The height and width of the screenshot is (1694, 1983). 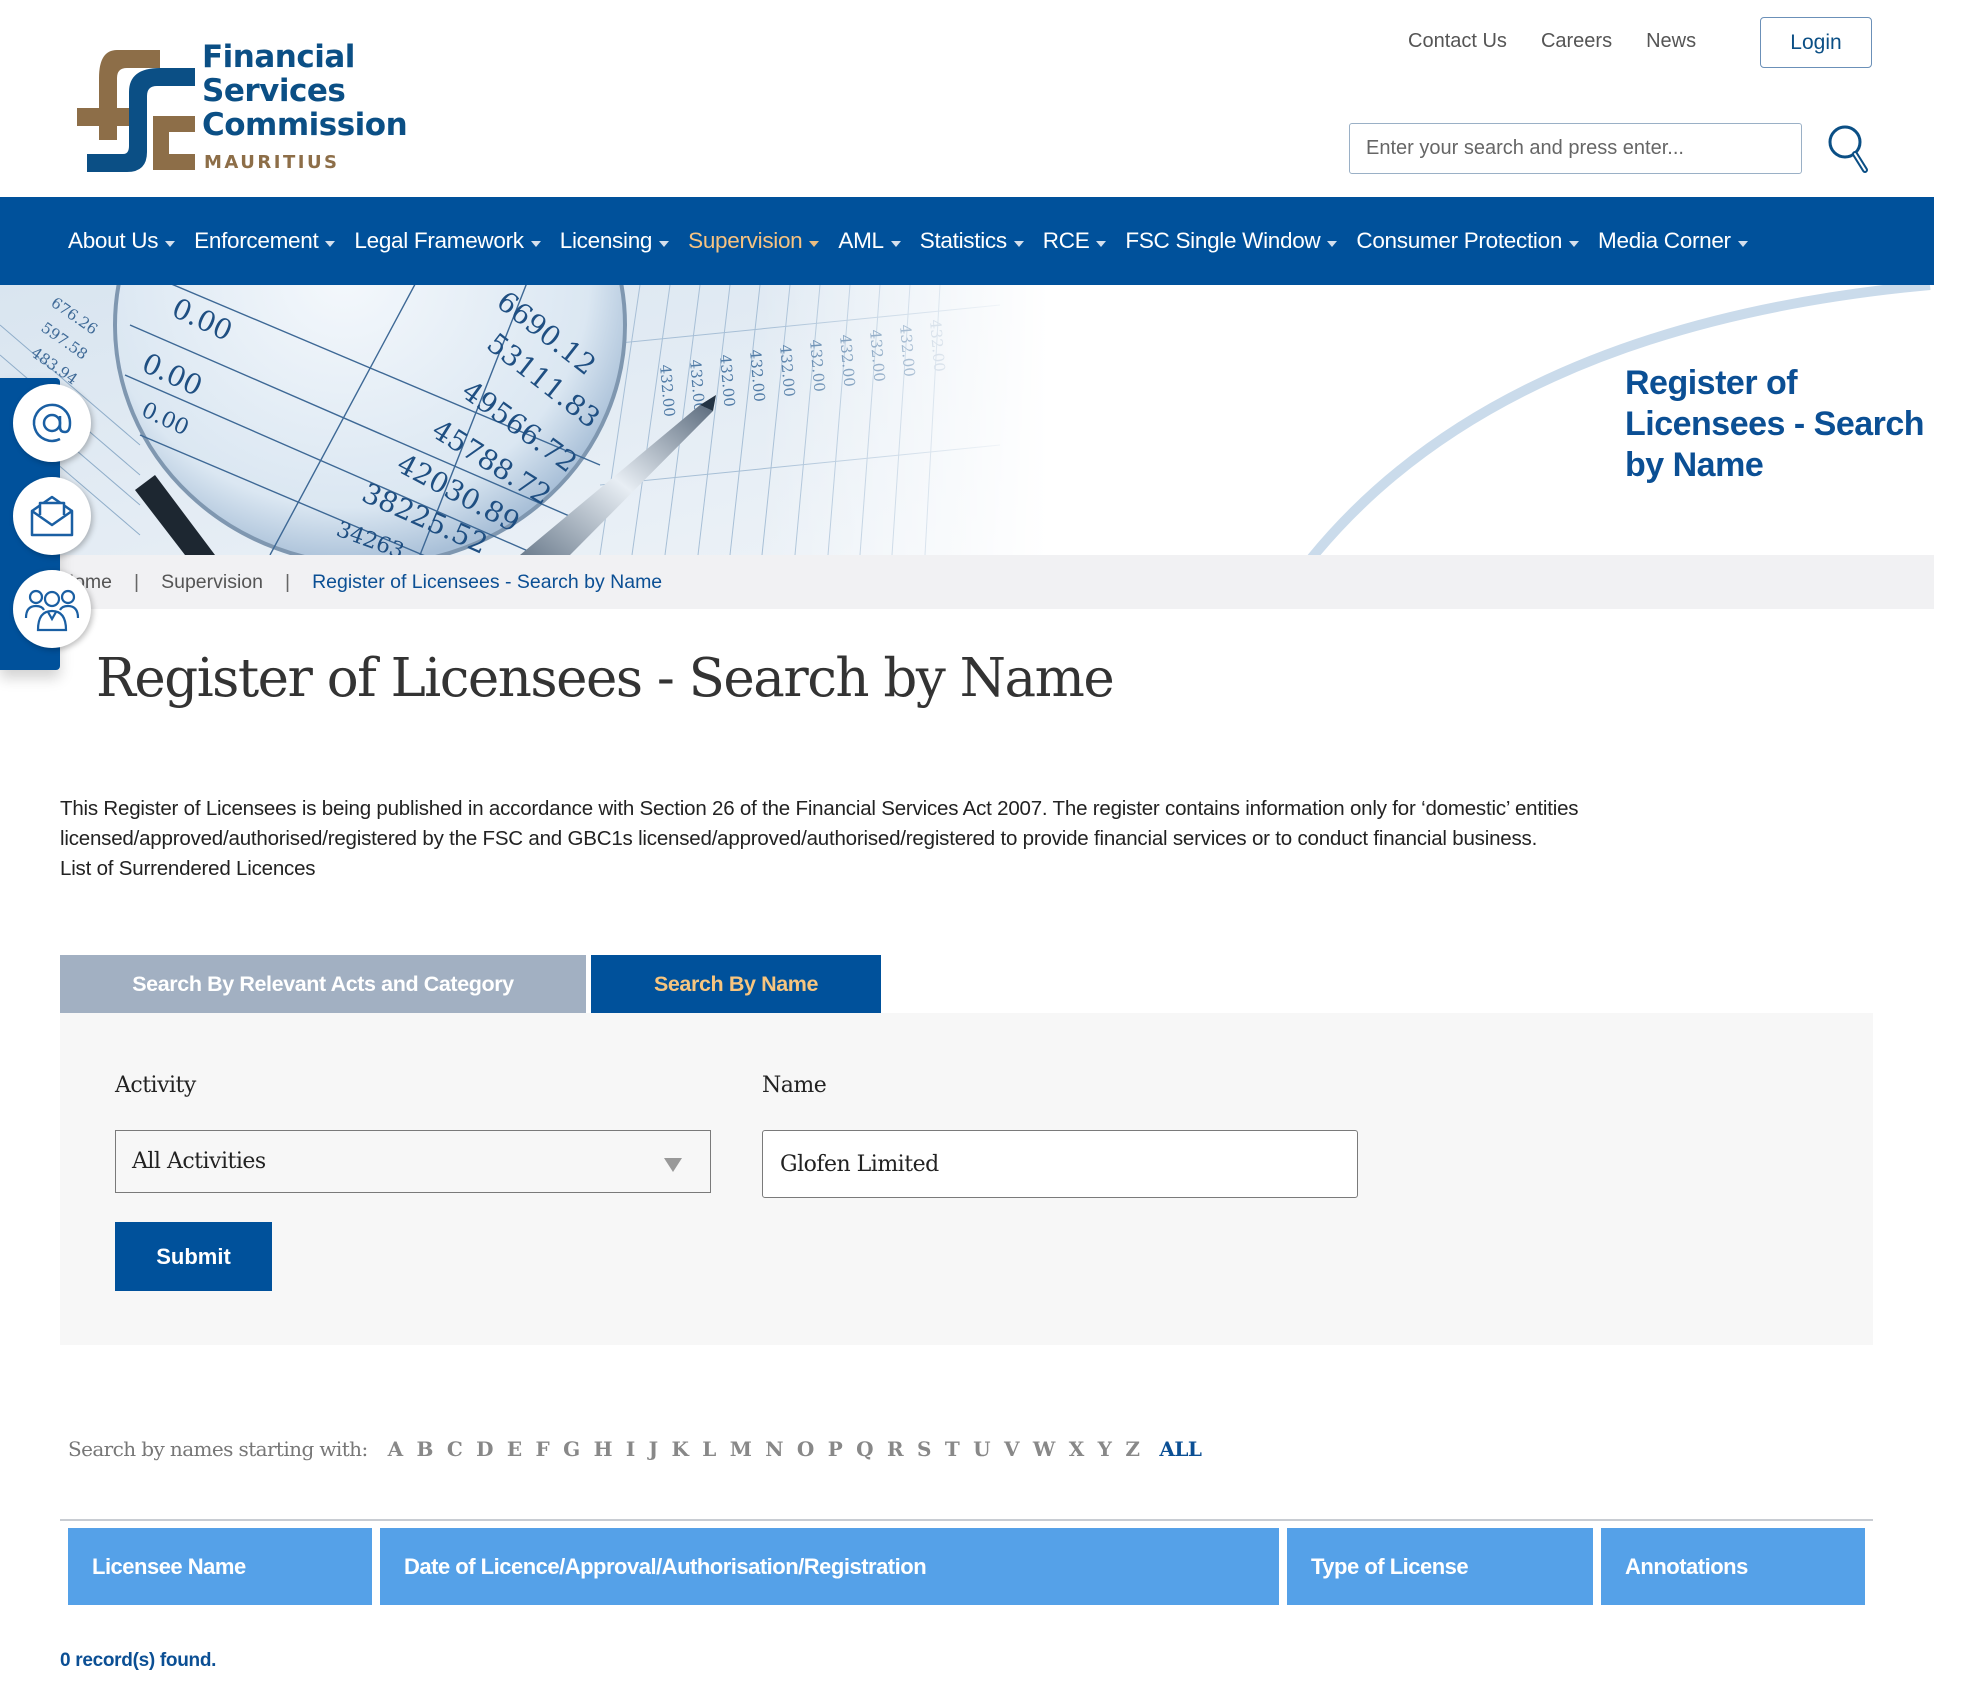 What do you see at coordinates (1575, 148) in the screenshot?
I see `site-search-input` at bounding box center [1575, 148].